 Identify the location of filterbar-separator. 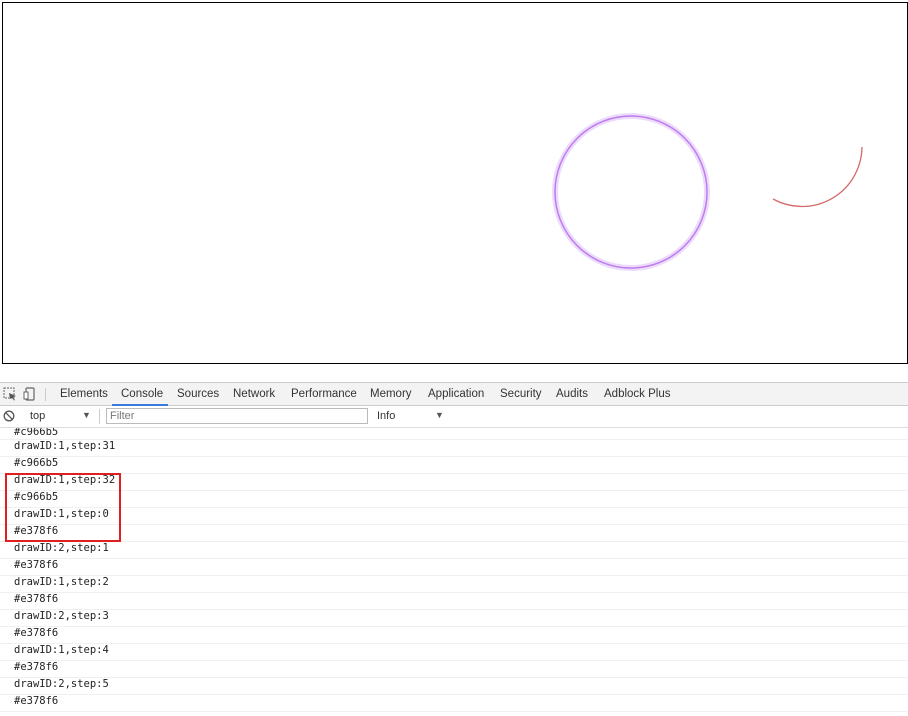
(99, 416).